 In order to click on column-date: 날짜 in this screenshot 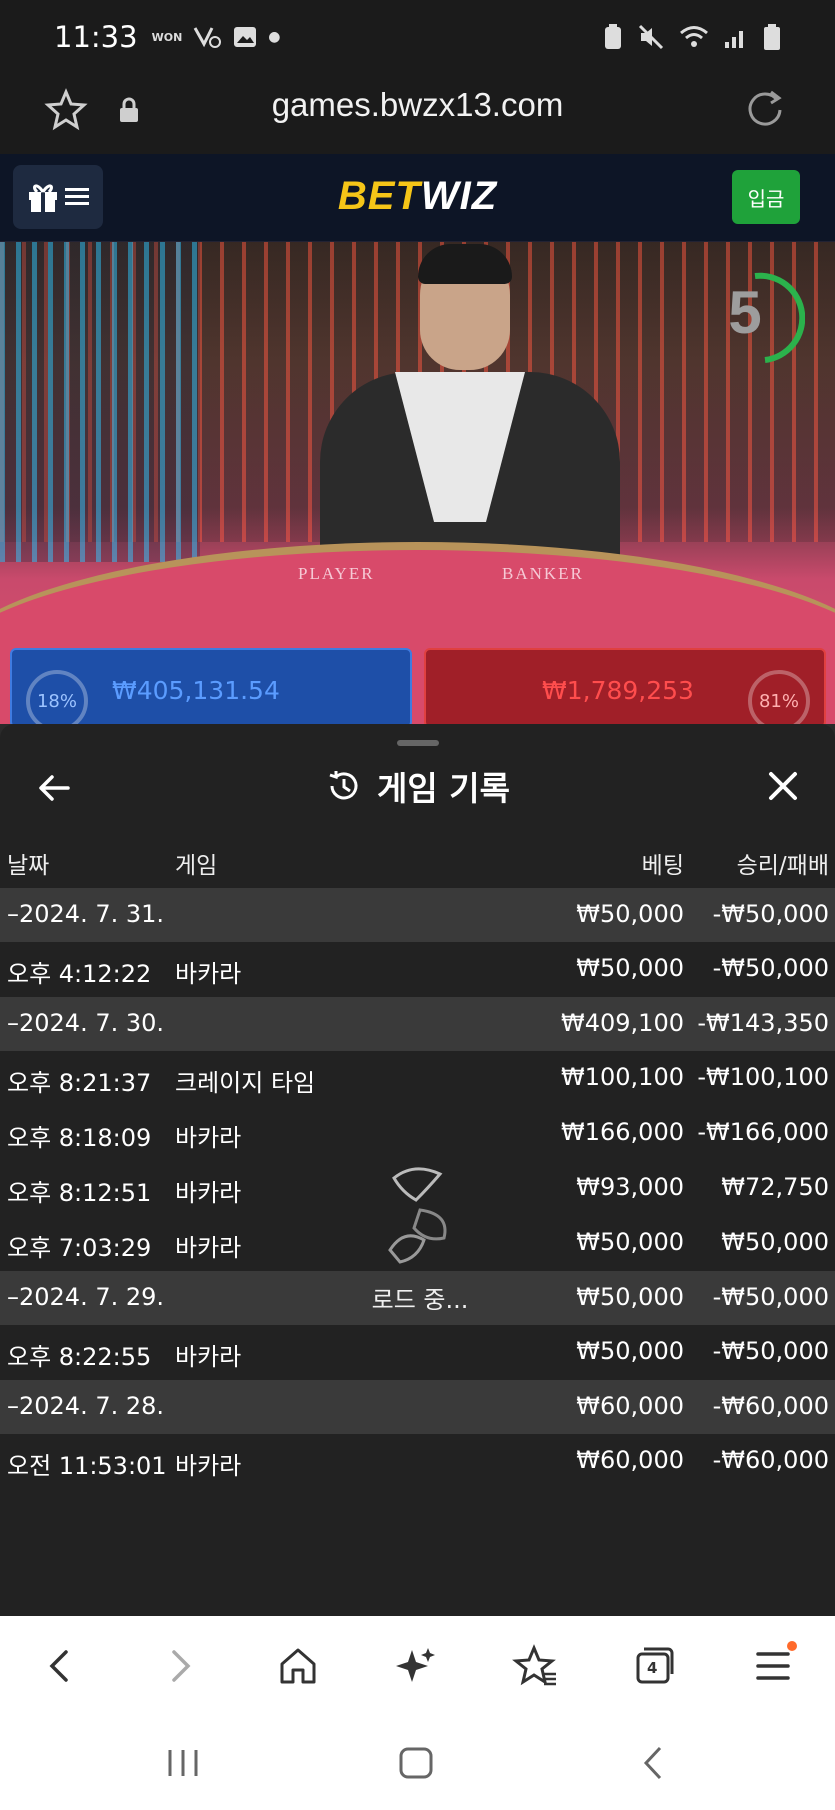, I will do `click(28, 866)`.